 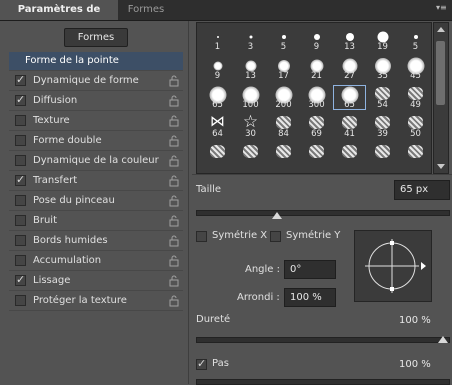 I want to click on option-row: Pose du pinceau, so click(x=96, y=201).